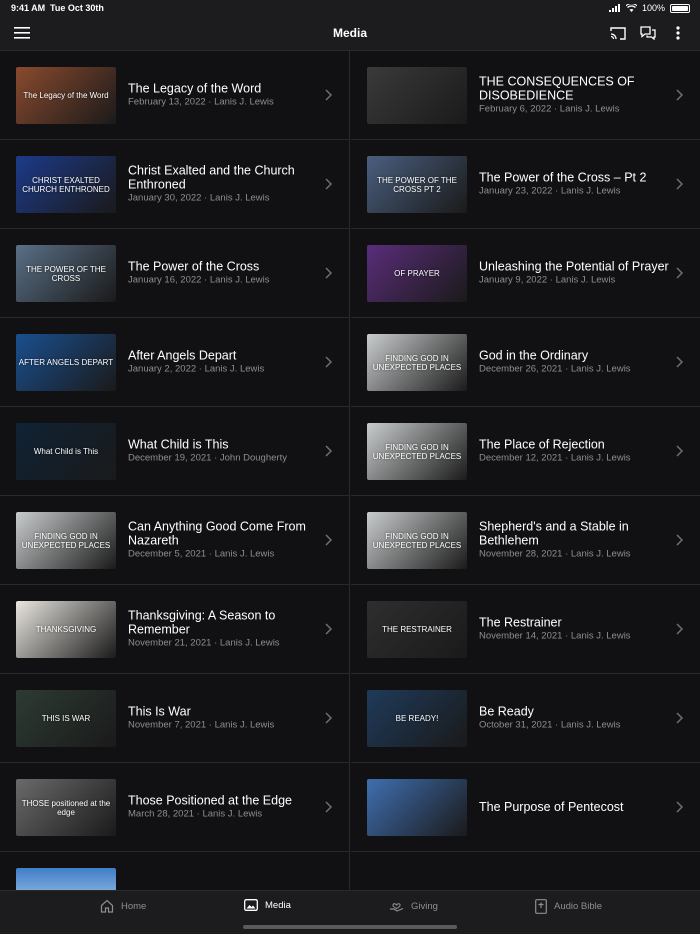  Describe the element at coordinates (174, 871) in the screenshot. I see `media-item-partial` at that location.